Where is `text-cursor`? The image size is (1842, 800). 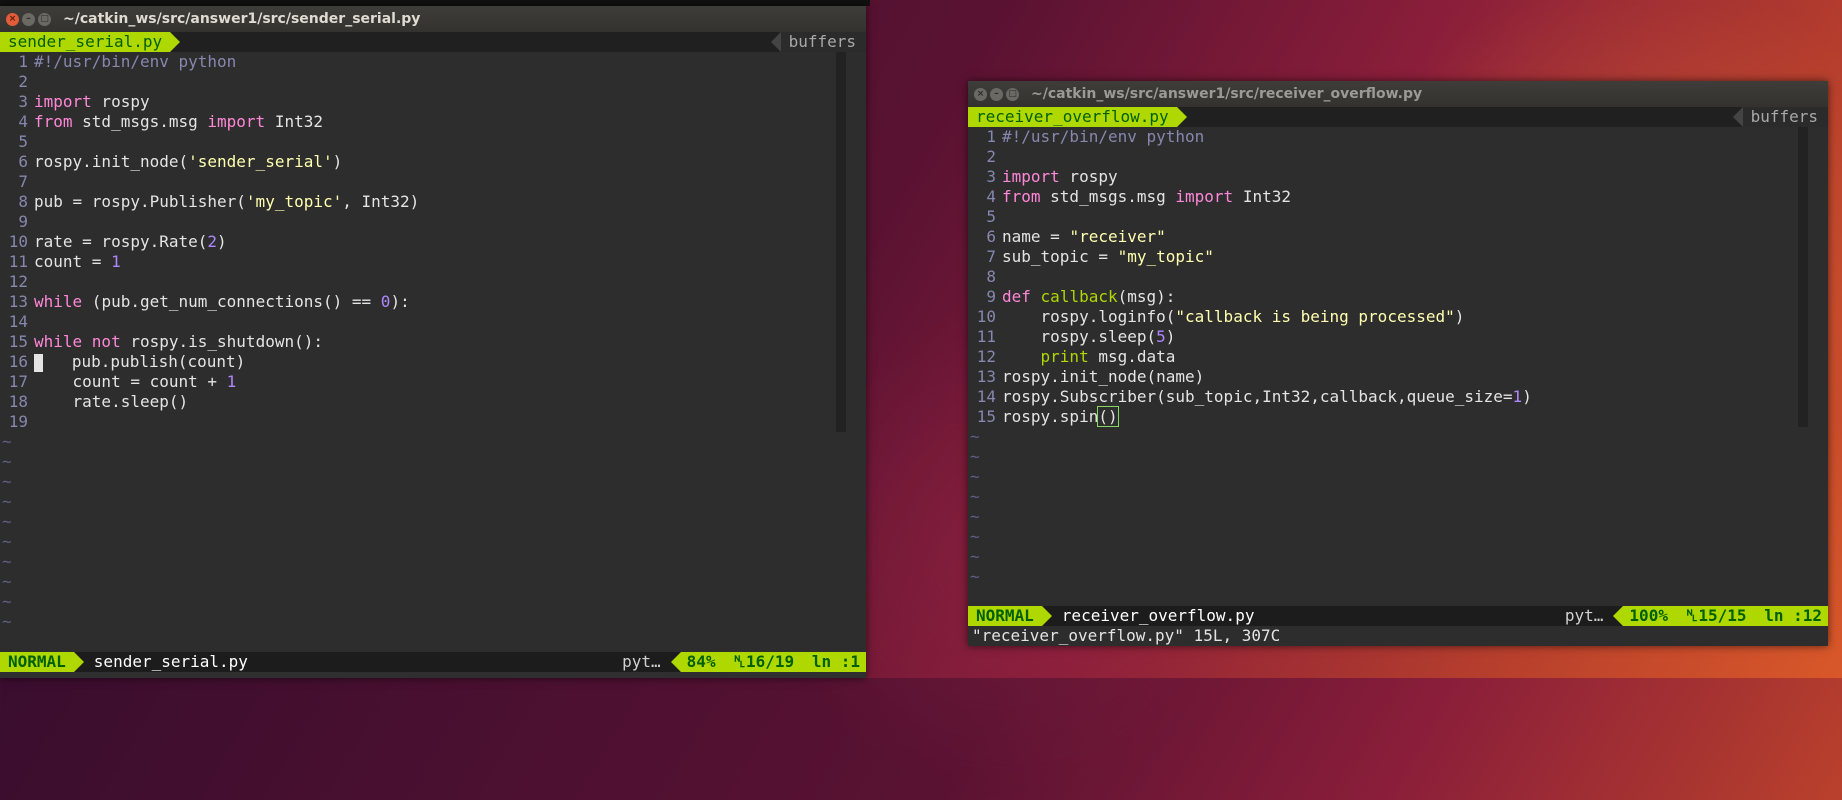
text-cursor is located at coordinates (38, 362).